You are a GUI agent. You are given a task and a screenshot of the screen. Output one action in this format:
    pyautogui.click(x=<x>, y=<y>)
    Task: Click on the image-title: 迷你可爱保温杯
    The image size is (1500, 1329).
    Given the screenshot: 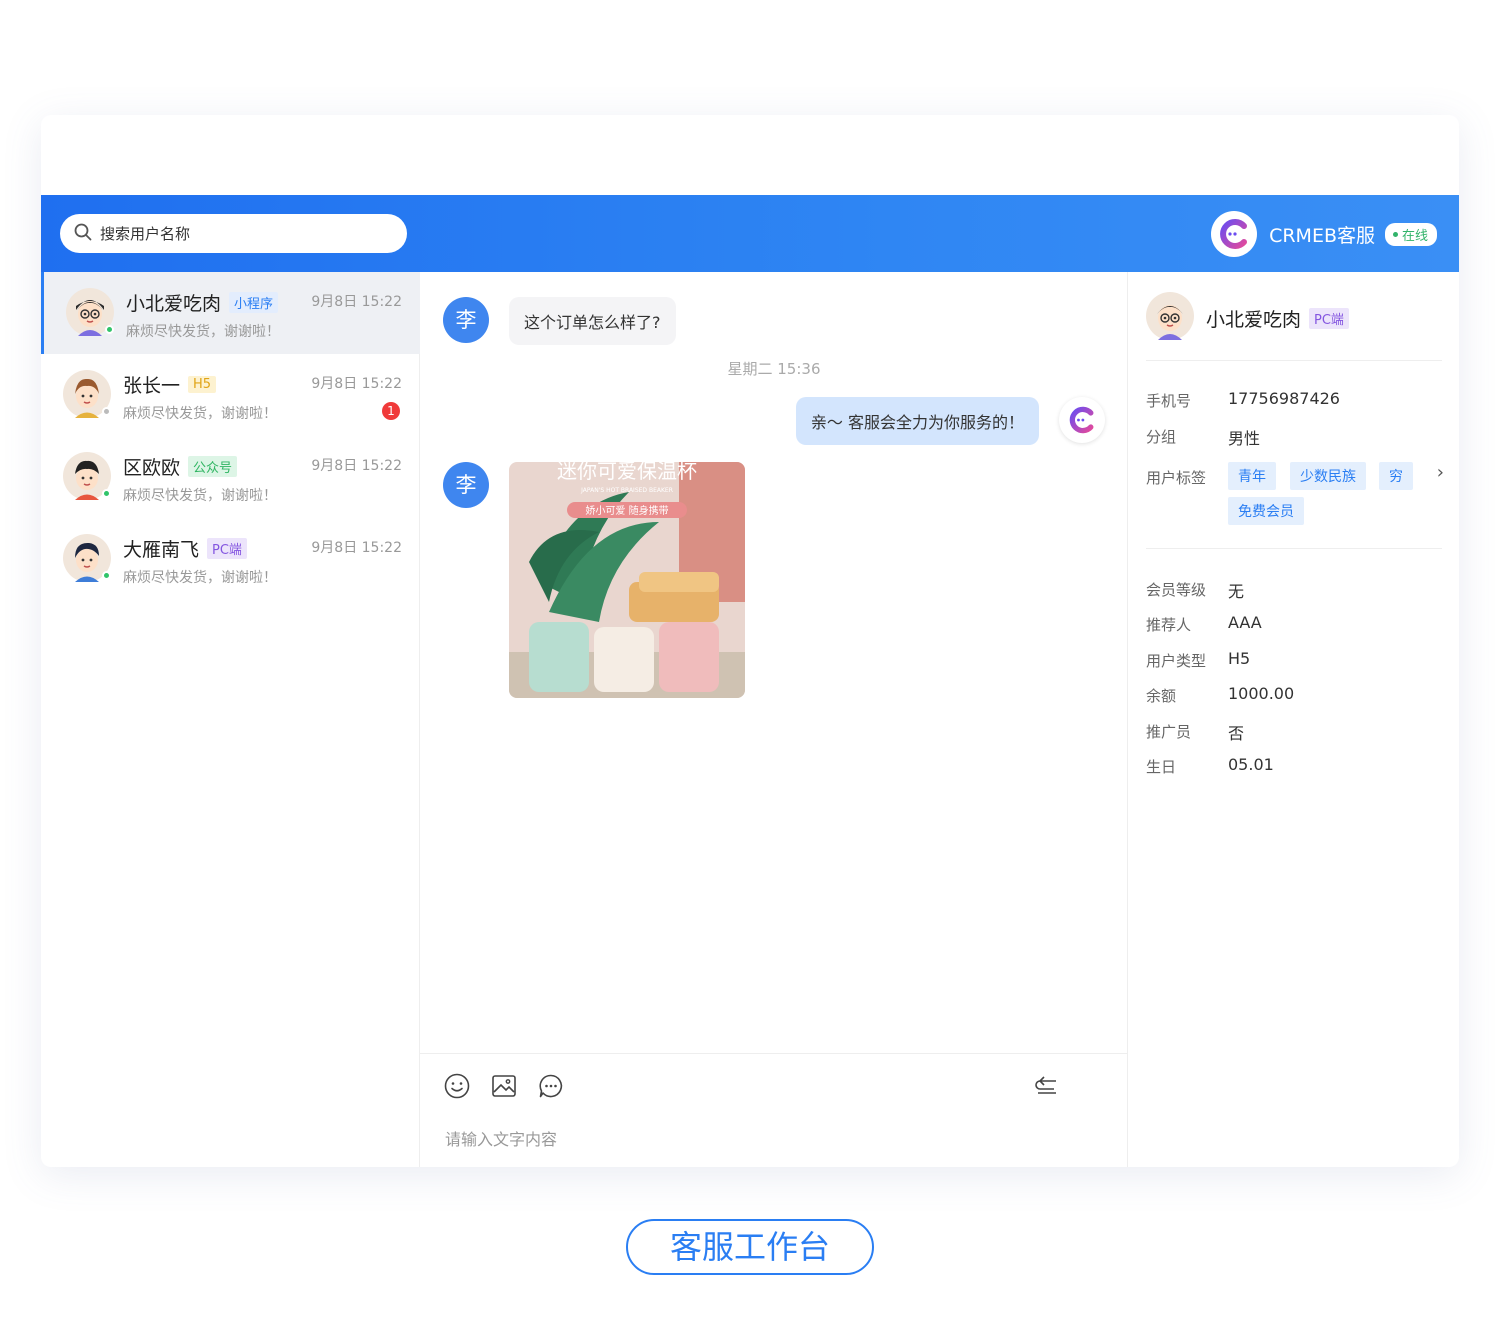 What is the action you would take?
    pyautogui.click(x=627, y=472)
    